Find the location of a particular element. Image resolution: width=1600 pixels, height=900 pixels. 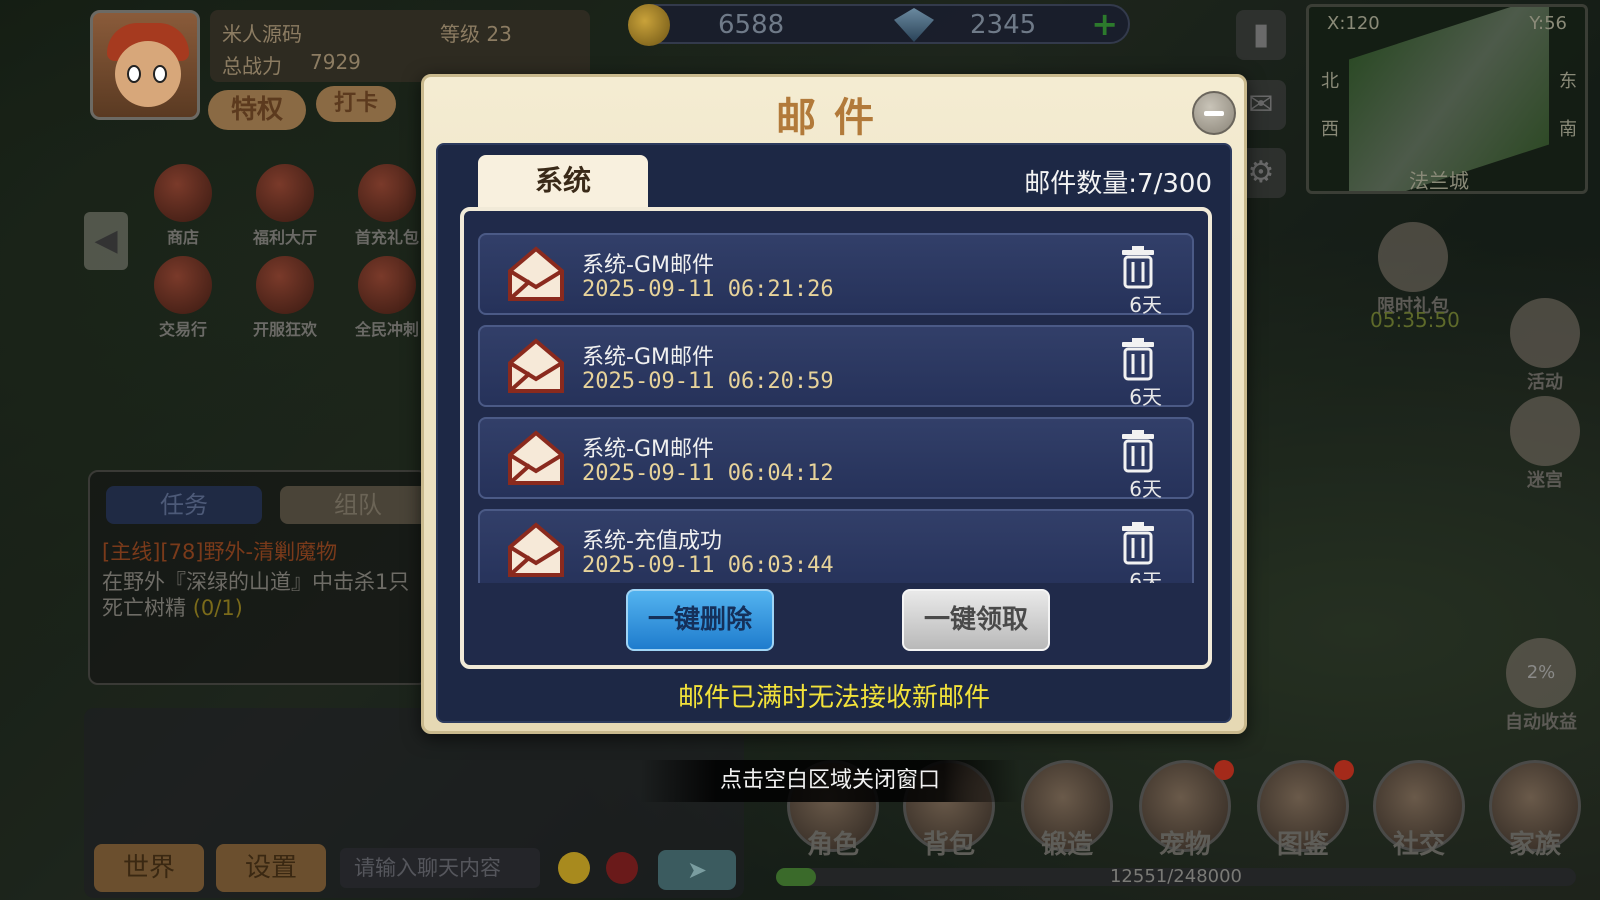

dialog-title: 邮件 is located at coordinates (834, 118).